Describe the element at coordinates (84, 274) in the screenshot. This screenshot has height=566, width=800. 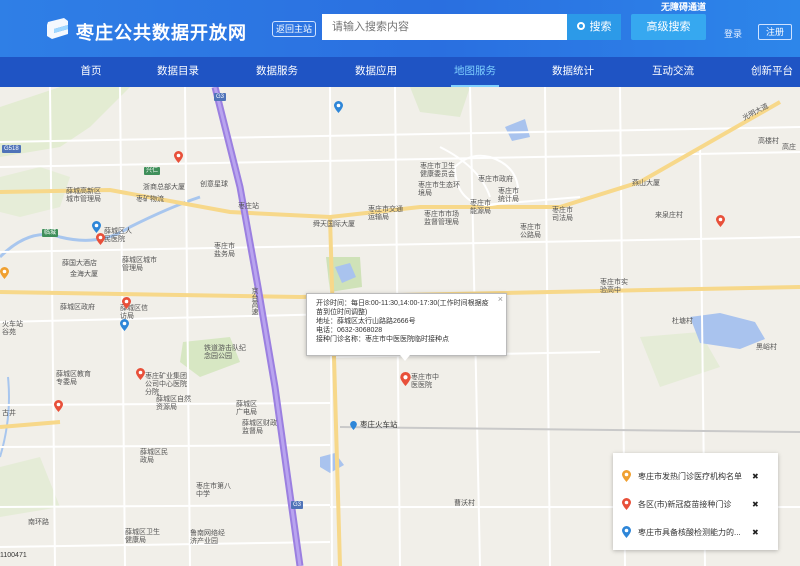
I see `map-label: 金海大厦` at that location.